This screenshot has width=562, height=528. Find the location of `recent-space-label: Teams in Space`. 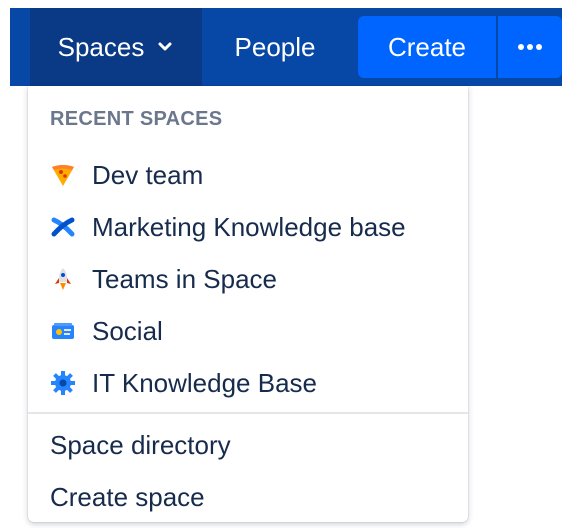

recent-space-label: Teams in Space is located at coordinates (184, 278).